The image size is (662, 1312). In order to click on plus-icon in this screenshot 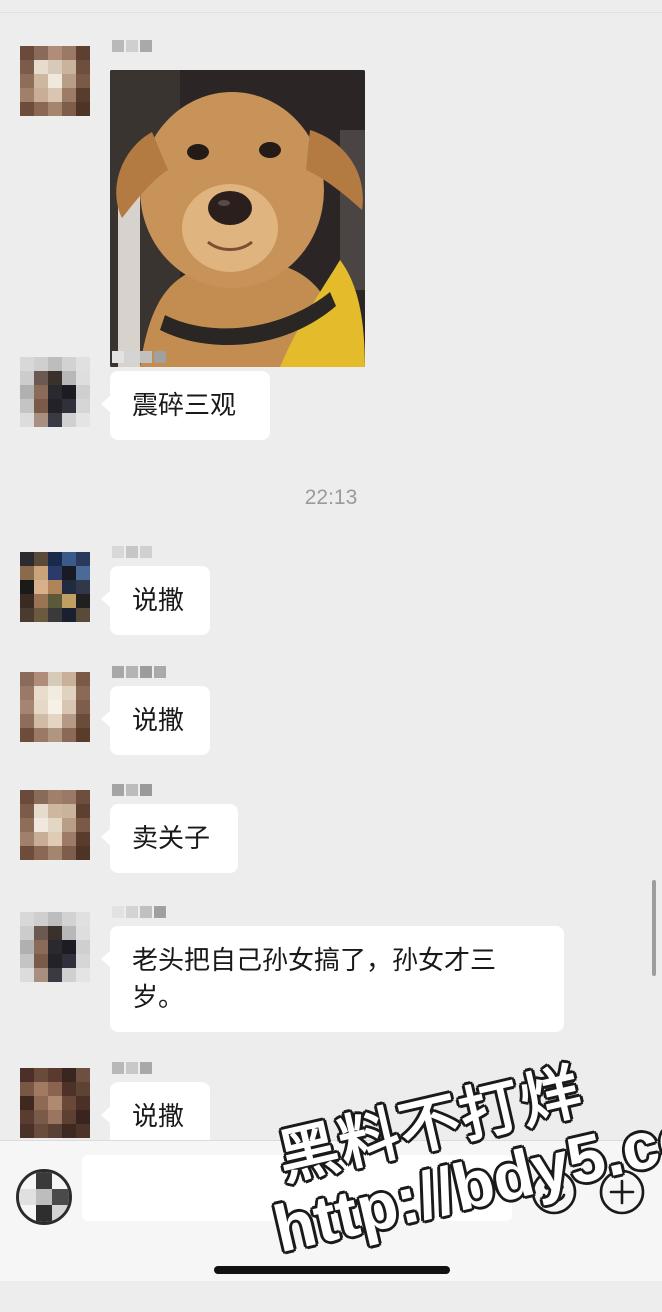, I will do `click(622, 1192)`.